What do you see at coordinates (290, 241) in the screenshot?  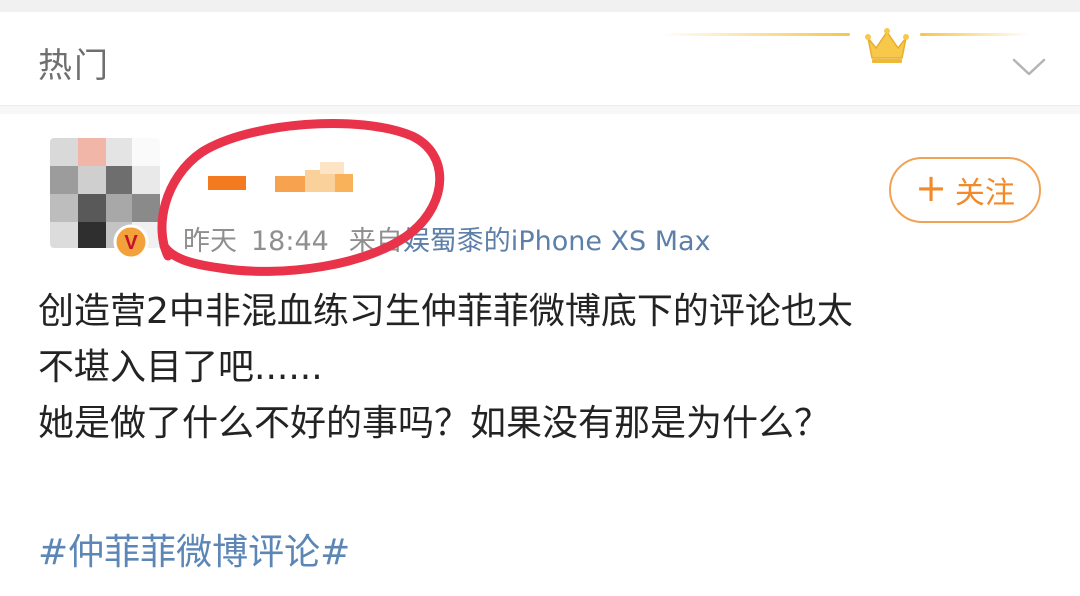 I see `post-time: 18:44` at bounding box center [290, 241].